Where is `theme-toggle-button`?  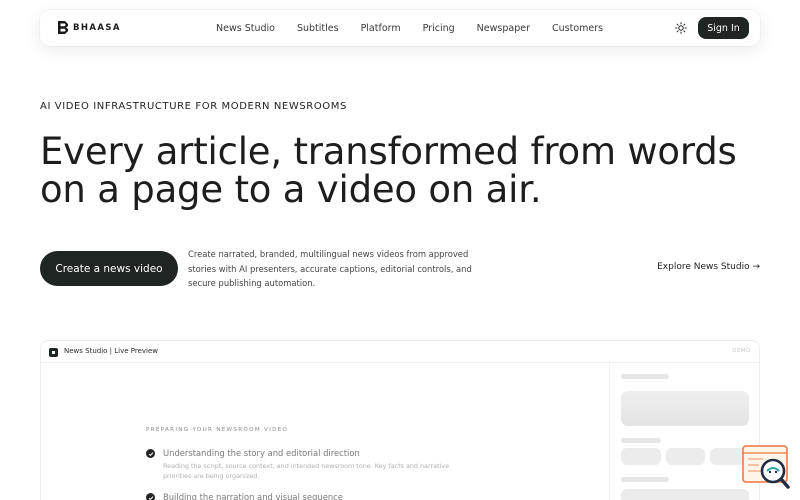
theme-toggle-button is located at coordinates (681, 28).